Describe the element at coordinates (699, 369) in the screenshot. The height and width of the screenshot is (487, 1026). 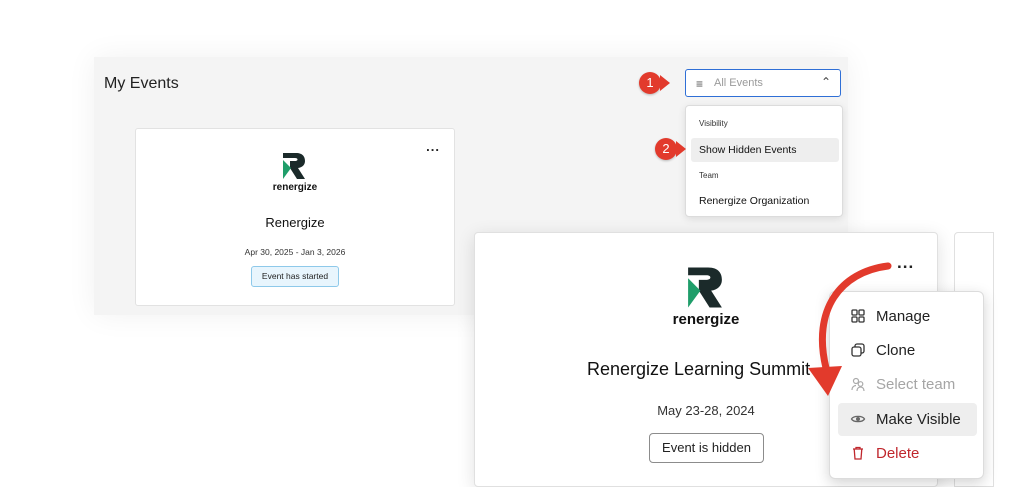
I see `event-title: Renergize Learning Summit` at that location.